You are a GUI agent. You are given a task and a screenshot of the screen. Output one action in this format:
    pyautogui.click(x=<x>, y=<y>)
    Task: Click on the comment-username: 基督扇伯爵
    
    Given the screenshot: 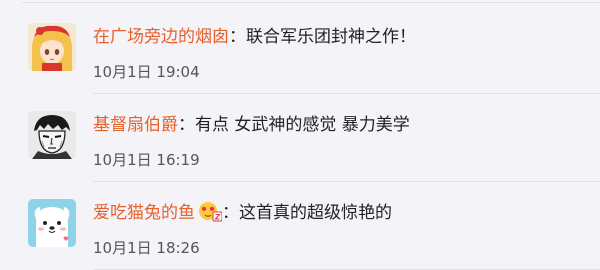 What is the action you would take?
    pyautogui.click(x=135, y=125)
    